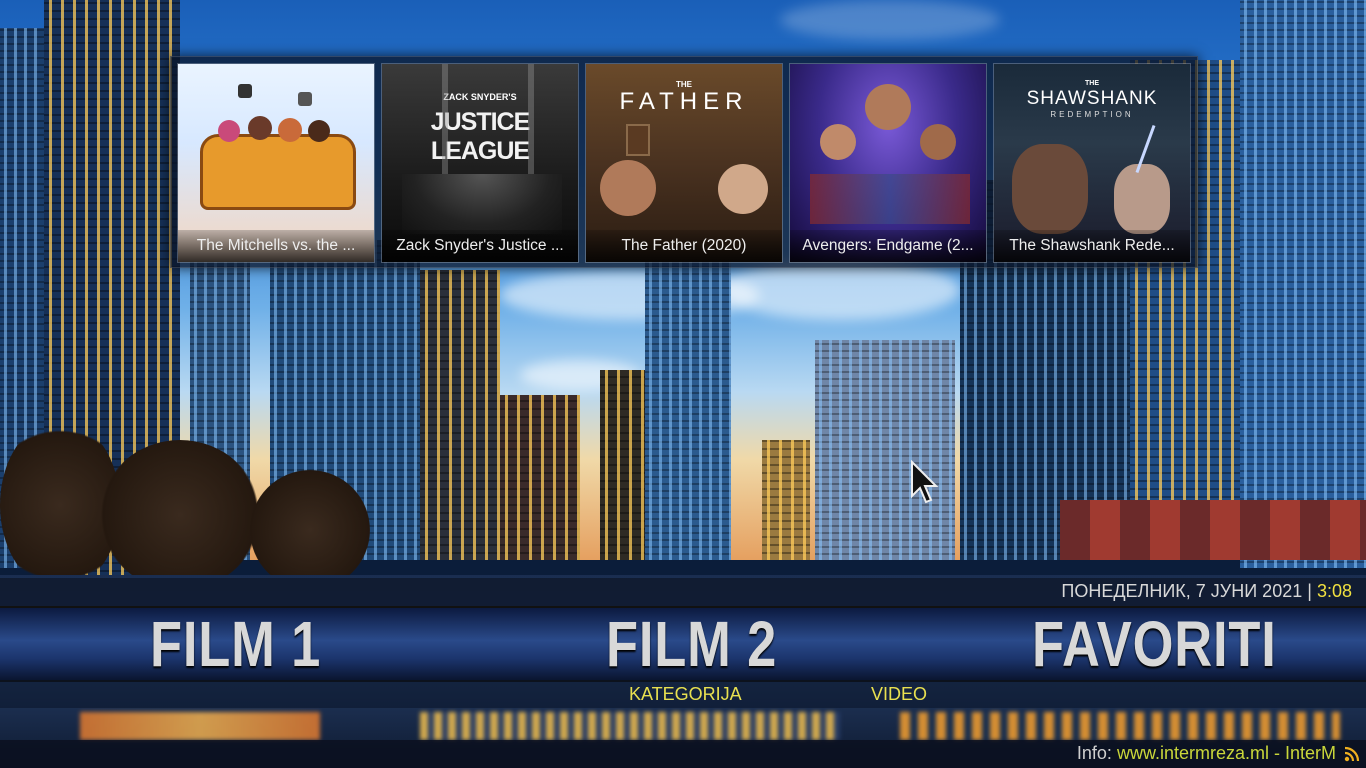  I want to click on submenu-item-video: VIDEO, so click(899, 694).